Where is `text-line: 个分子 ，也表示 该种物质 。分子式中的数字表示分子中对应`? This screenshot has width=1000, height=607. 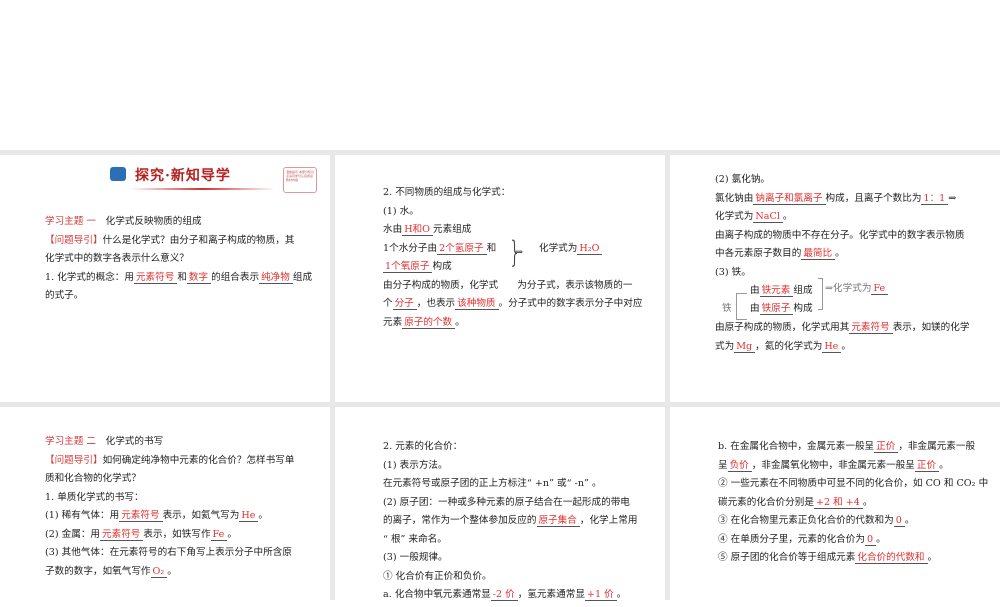 text-line: 个分子 ，也表示 该种物质 。分子式中的数字表示分子中对应 is located at coordinates (512, 304).